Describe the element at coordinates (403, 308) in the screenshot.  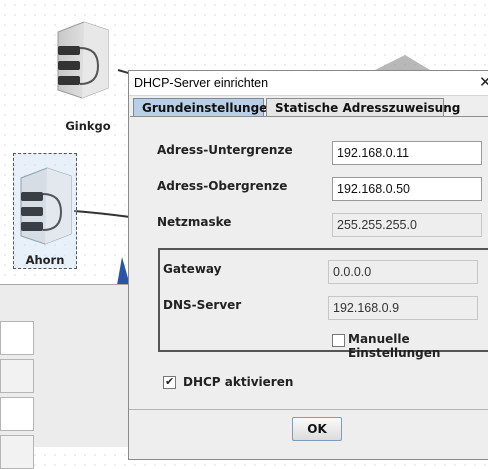
I see `dns-server-field: 192.168.0.9` at that location.